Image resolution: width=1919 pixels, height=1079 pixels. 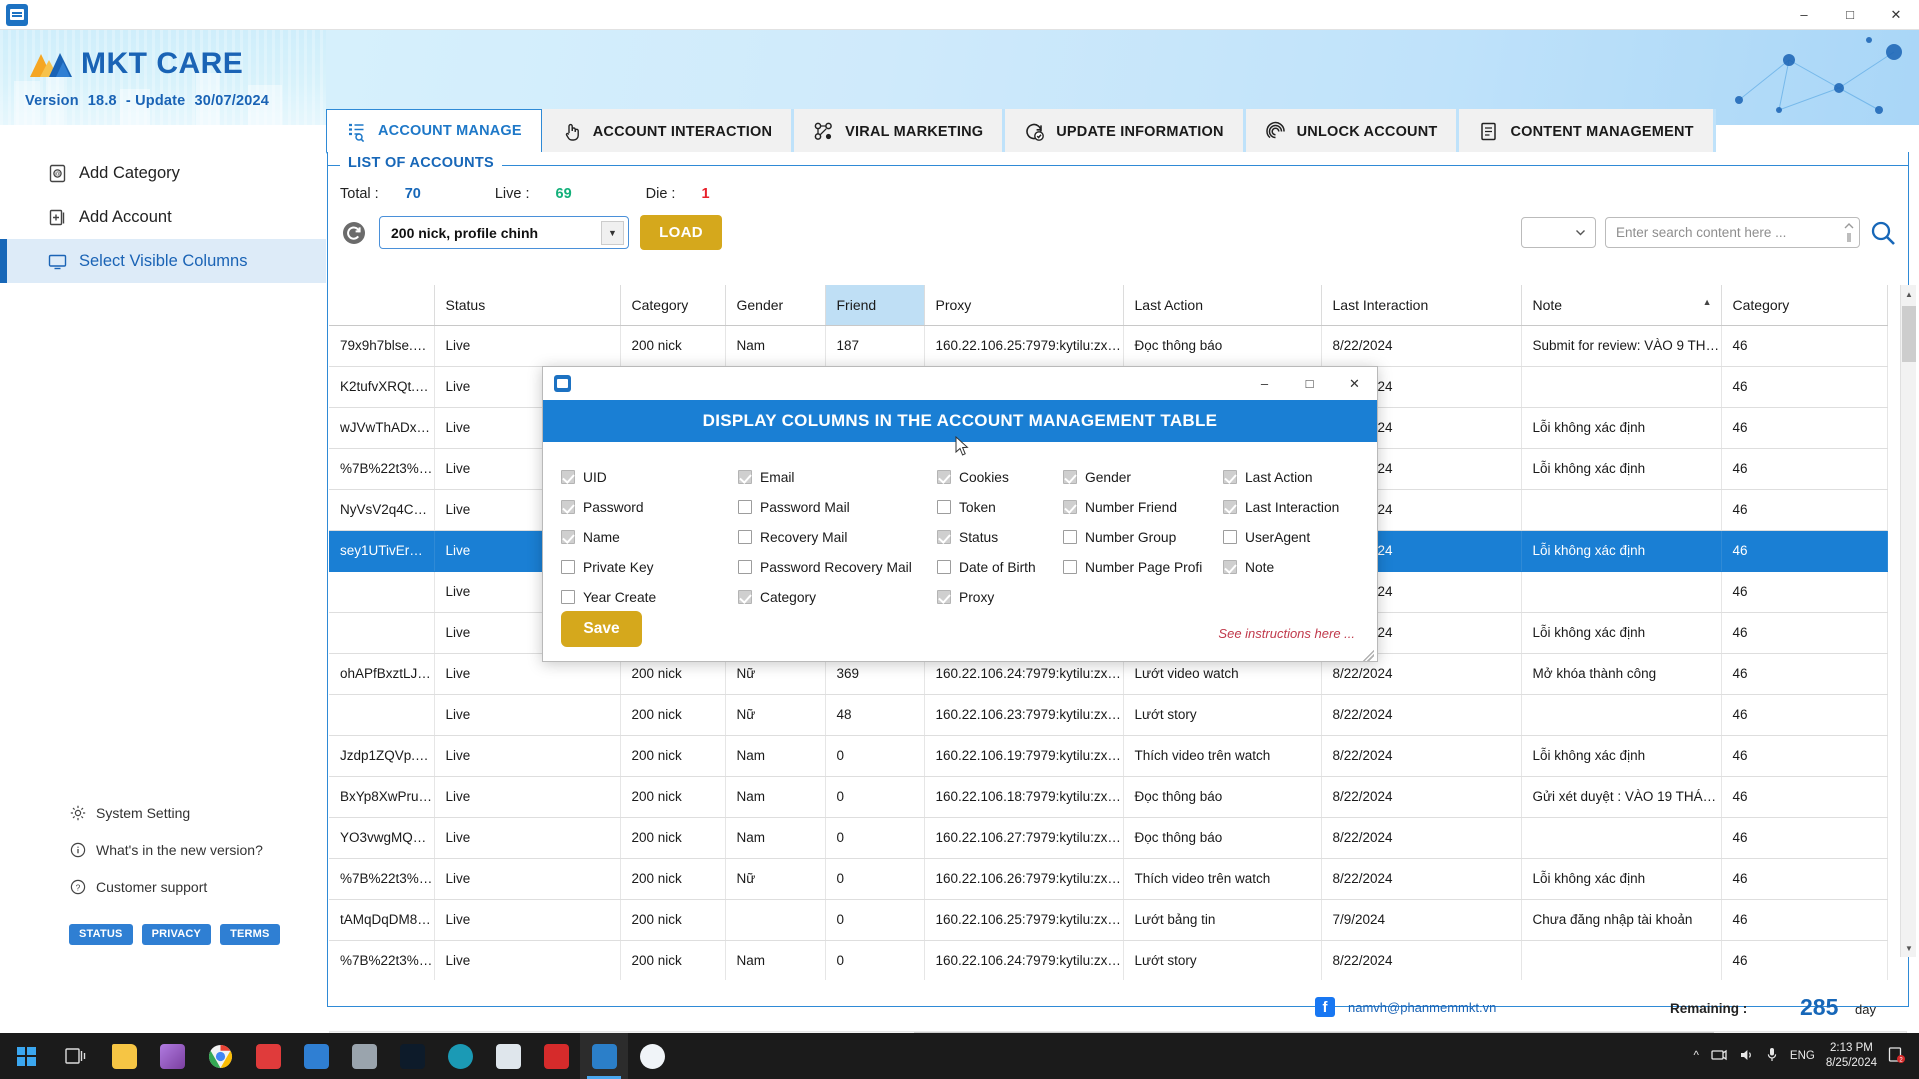 I want to click on sidebar-item-select-visible-columns: Select Visible Columns, so click(x=163, y=261).